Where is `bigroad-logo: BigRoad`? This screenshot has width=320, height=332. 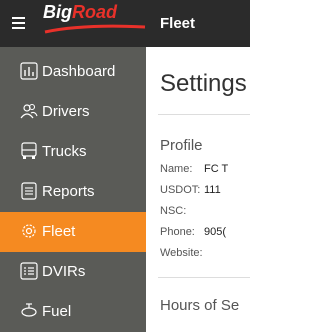 bigroad-logo: BigRoad is located at coordinates (95, 17).